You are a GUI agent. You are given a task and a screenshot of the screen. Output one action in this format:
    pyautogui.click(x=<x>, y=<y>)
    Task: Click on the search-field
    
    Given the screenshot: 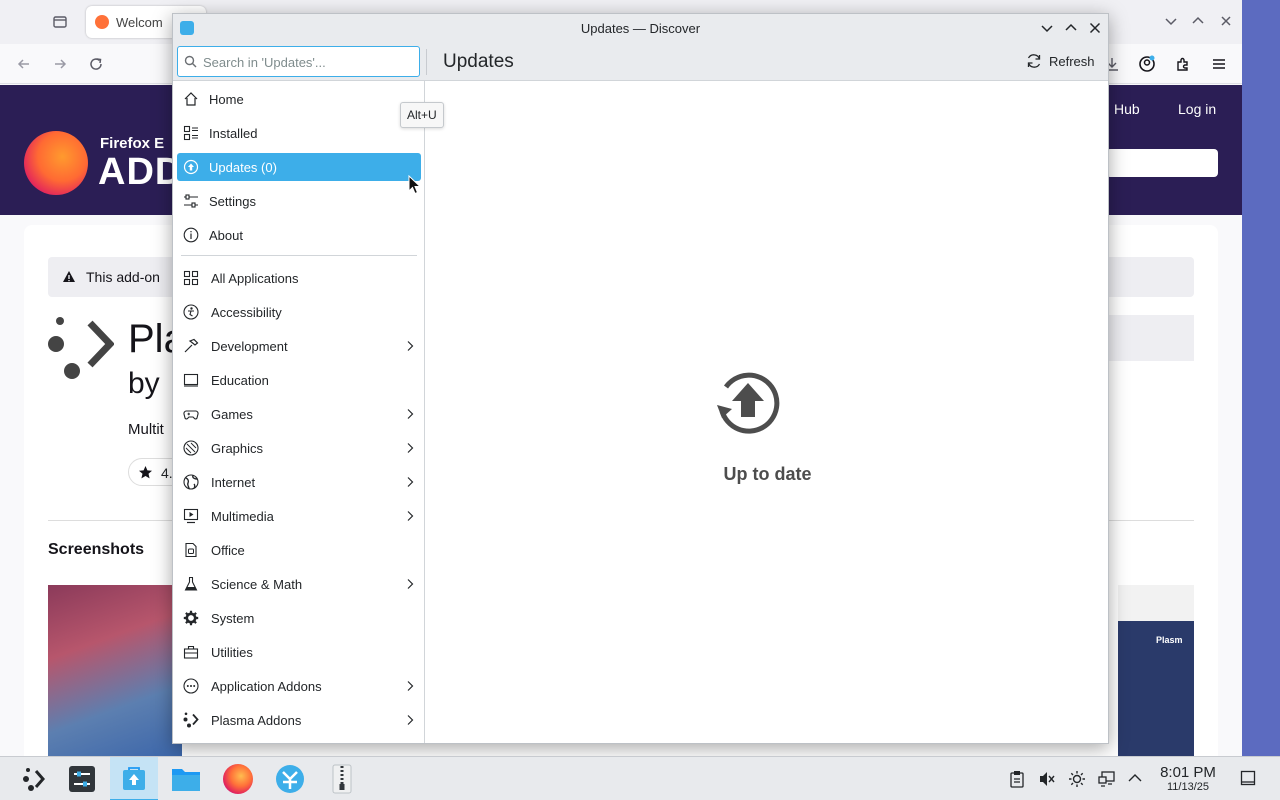 What is the action you would take?
    pyautogui.click(x=298, y=61)
    